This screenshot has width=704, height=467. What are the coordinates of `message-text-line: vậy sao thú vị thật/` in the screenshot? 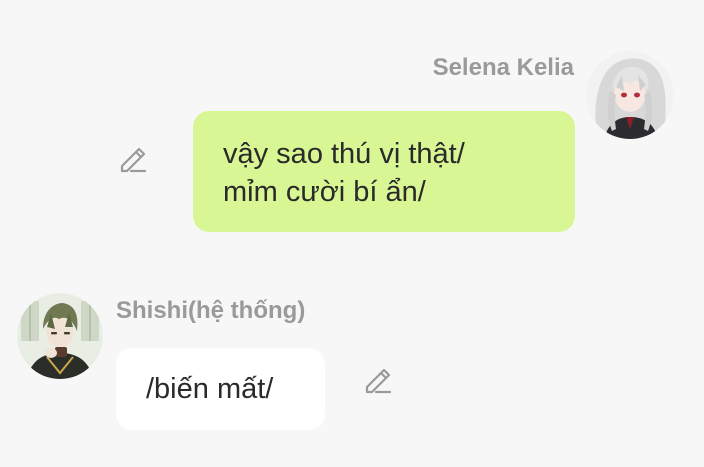 It's located at (344, 154).